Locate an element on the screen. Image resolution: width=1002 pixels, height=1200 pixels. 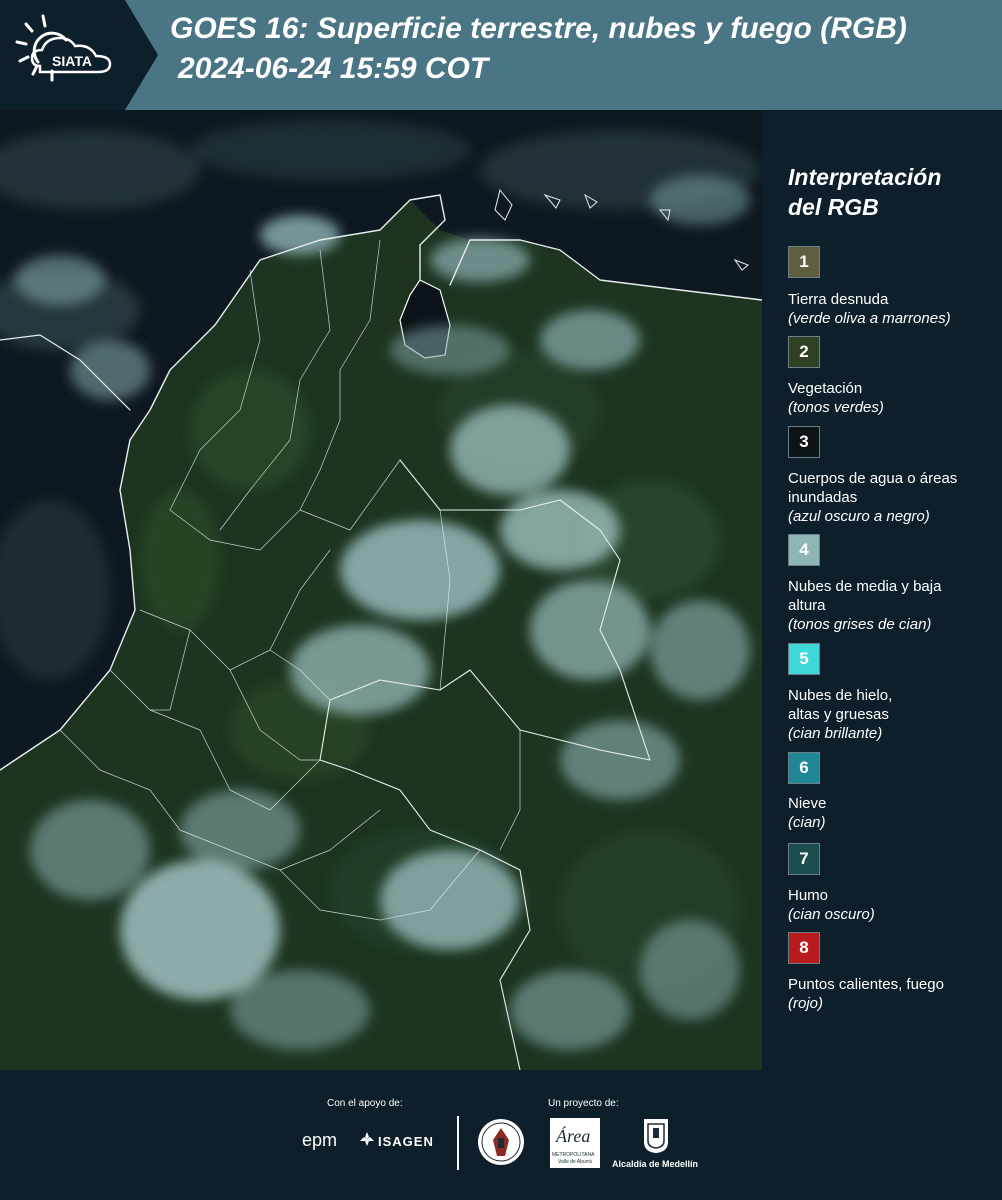
legend-item-label: Nubes de media y baja altura is located at coordinates (865, 596).